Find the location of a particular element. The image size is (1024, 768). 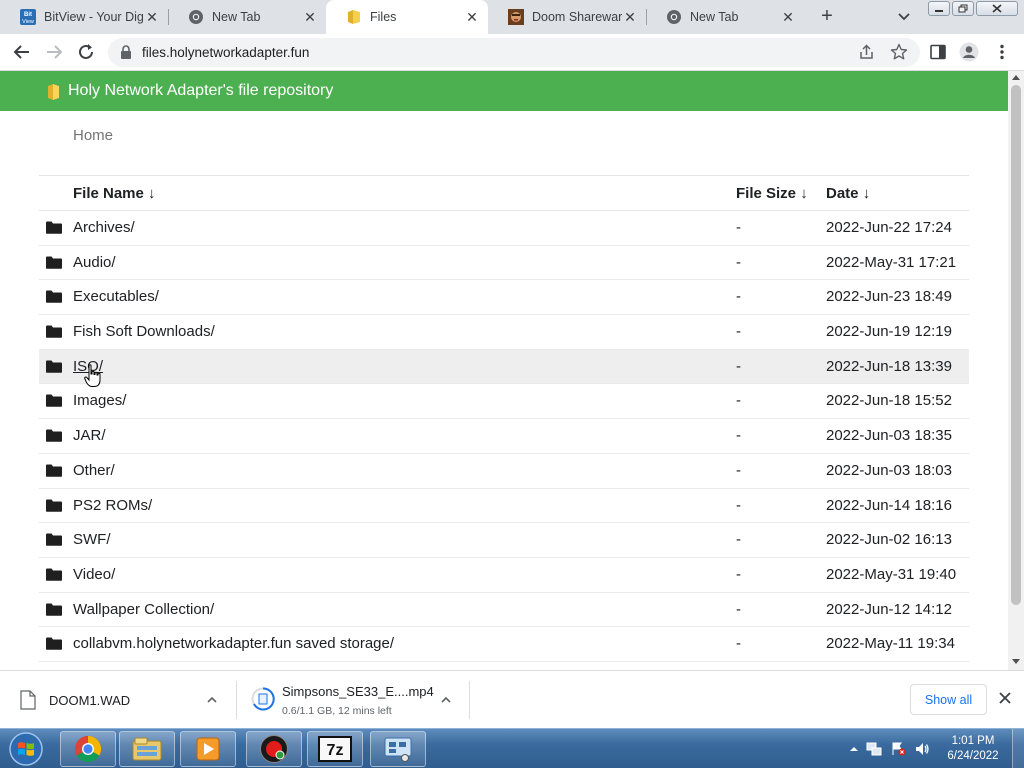

address-bar: files.holynetworkadapter.fun is located at coordinates (514, 52).